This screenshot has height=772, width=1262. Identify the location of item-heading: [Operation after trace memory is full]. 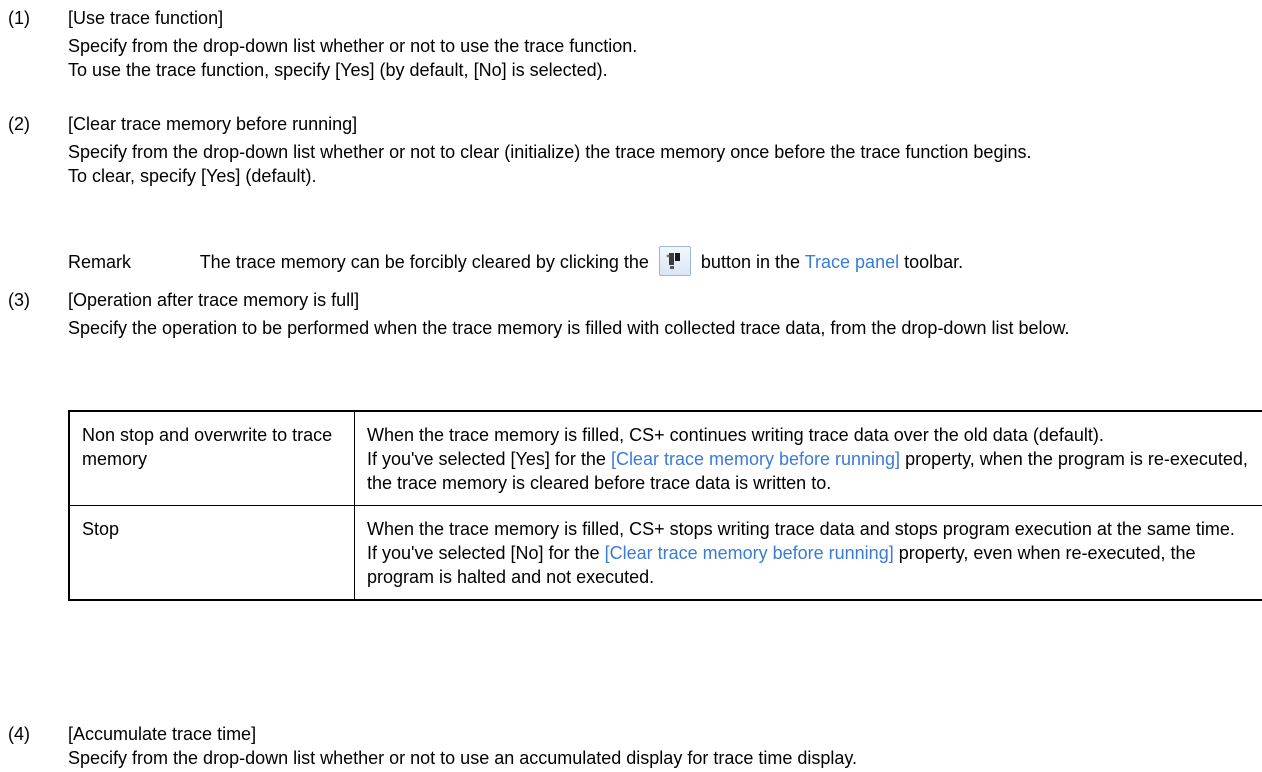
(214, 300).